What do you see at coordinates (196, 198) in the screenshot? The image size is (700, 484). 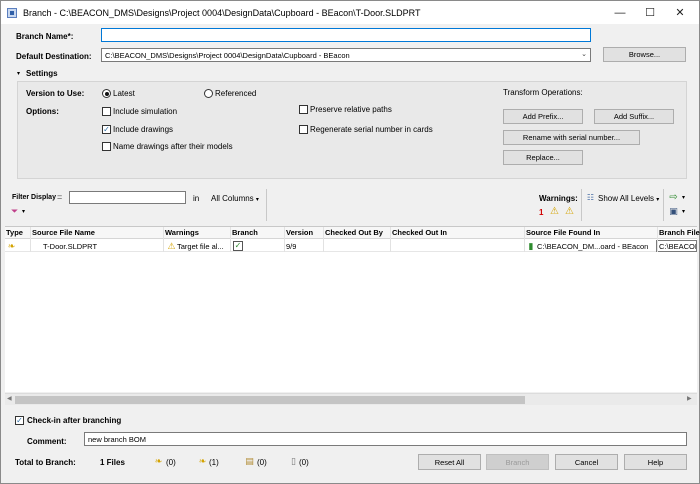 I see `filter-in-label: in` at bounding box center [196, 198].